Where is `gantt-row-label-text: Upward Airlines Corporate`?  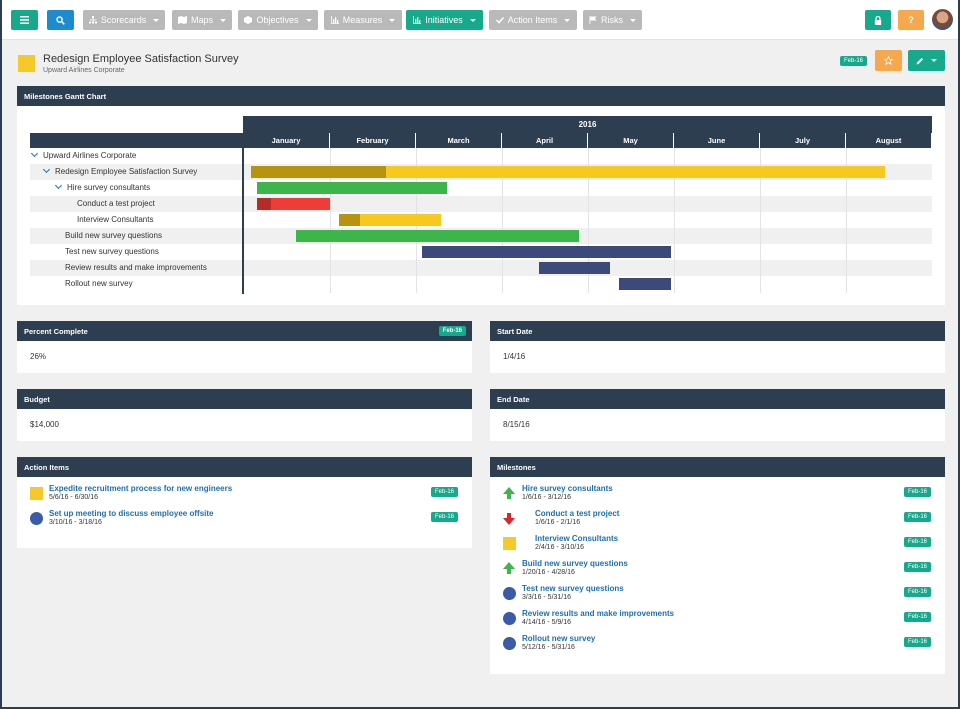 gantt-row-label-text: Upward Airlines Corporate is located at coordinates (90, 155).